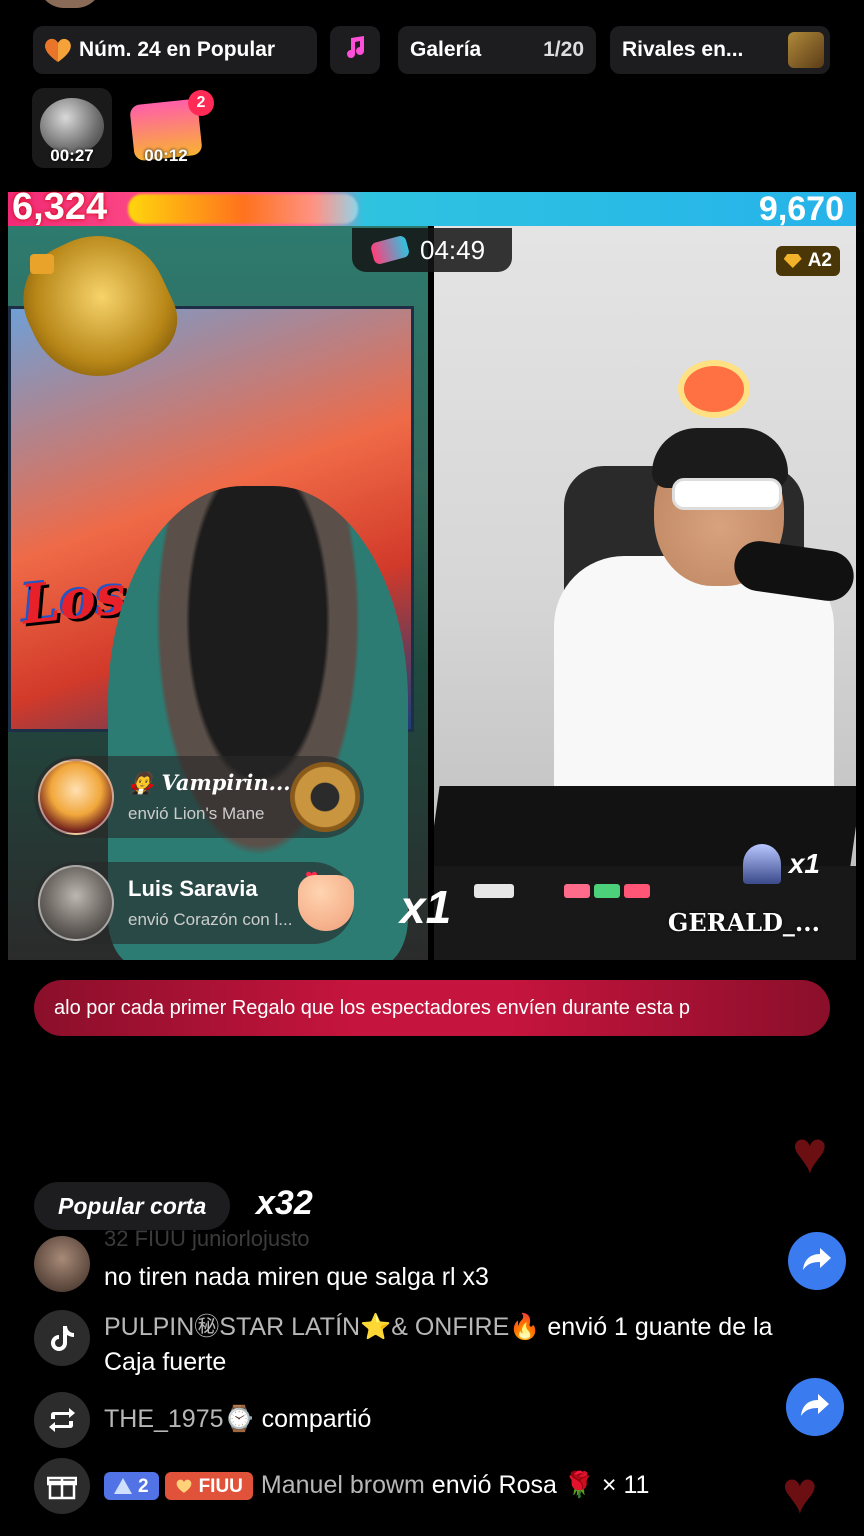  I want to click on right-score: 9,670, so click(801, 209).